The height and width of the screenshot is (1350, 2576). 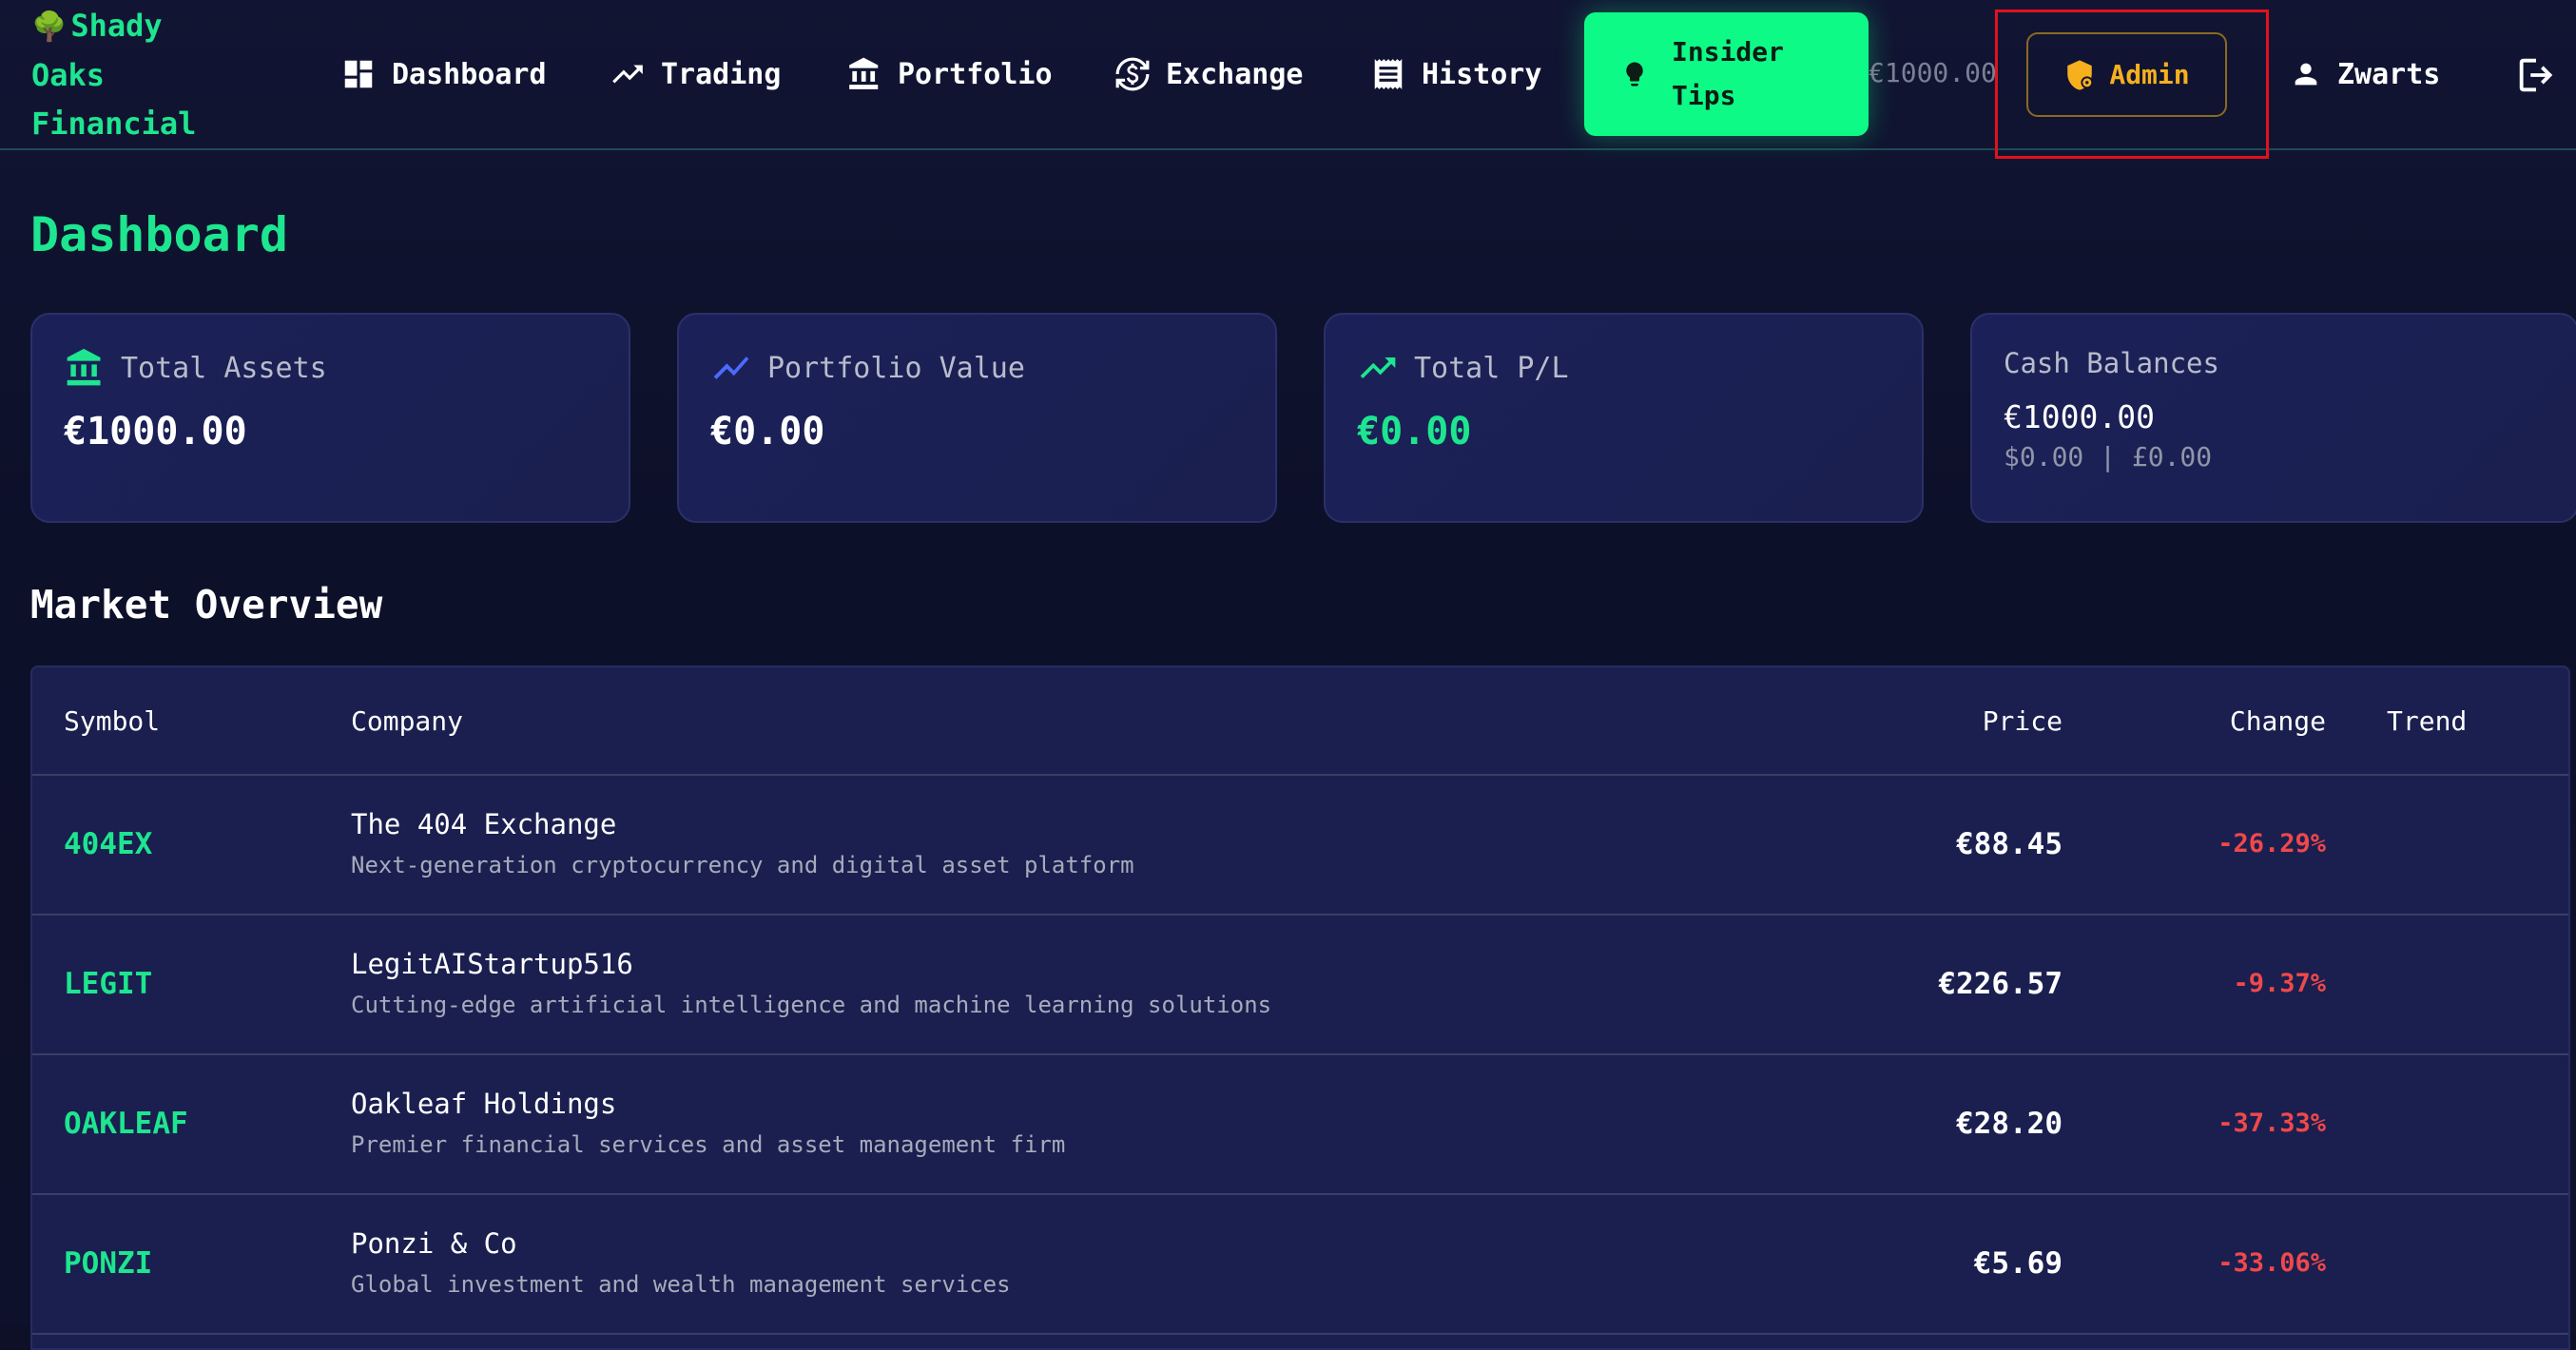 I want to click on logout-button, so click(x=2536, y=75).